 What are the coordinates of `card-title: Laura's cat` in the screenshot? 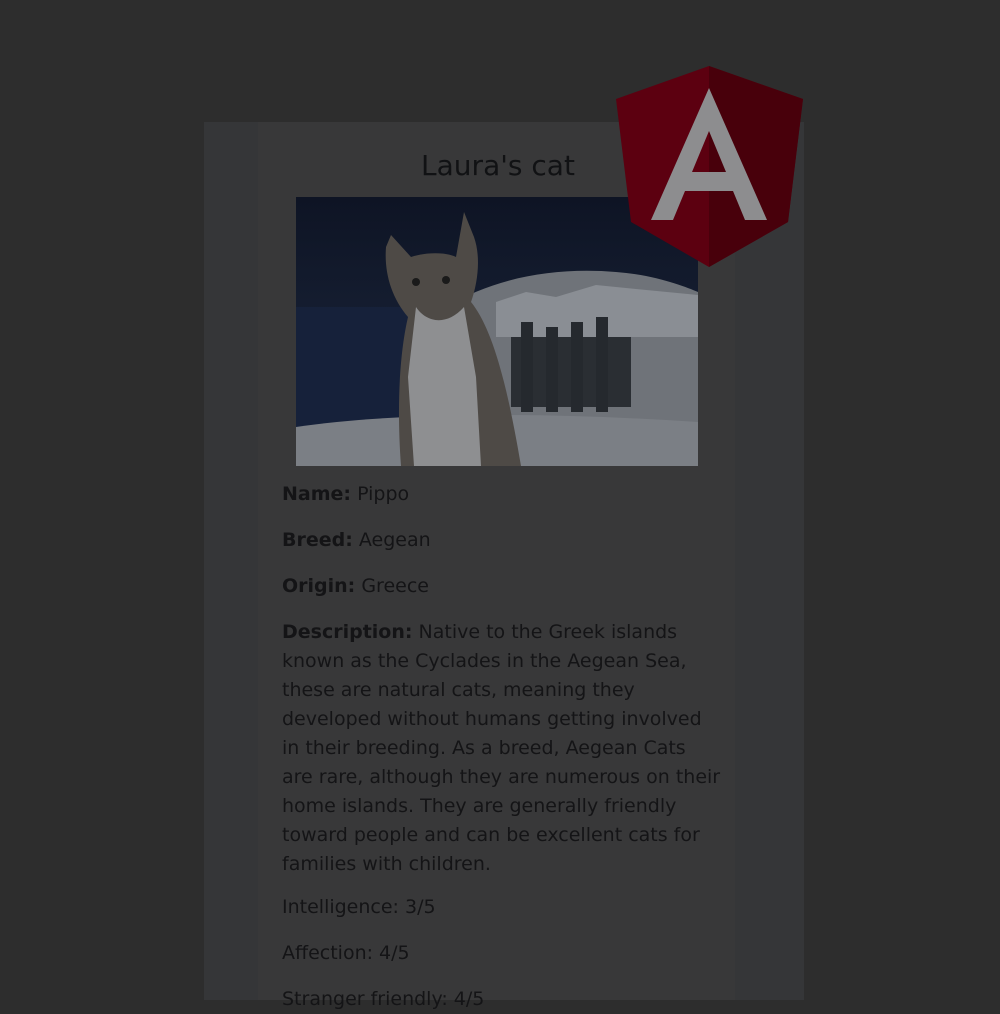 It's located at (498, 165).